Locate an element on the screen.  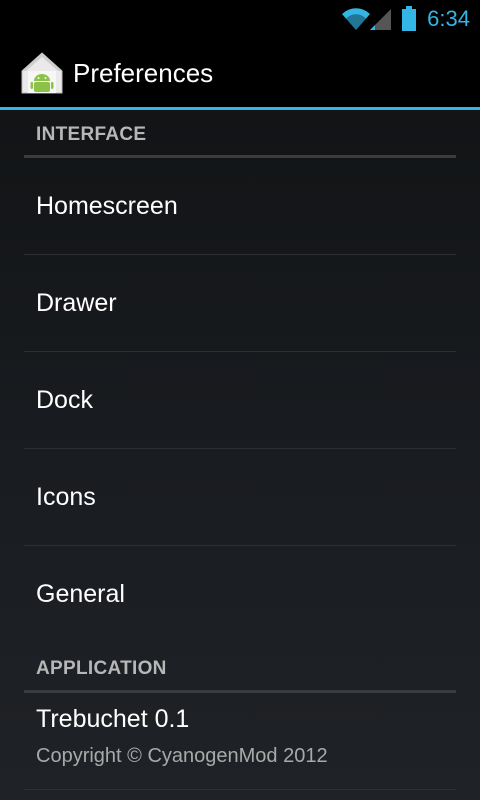
category-label: INTERFACE is located at coordinates (91, 134).